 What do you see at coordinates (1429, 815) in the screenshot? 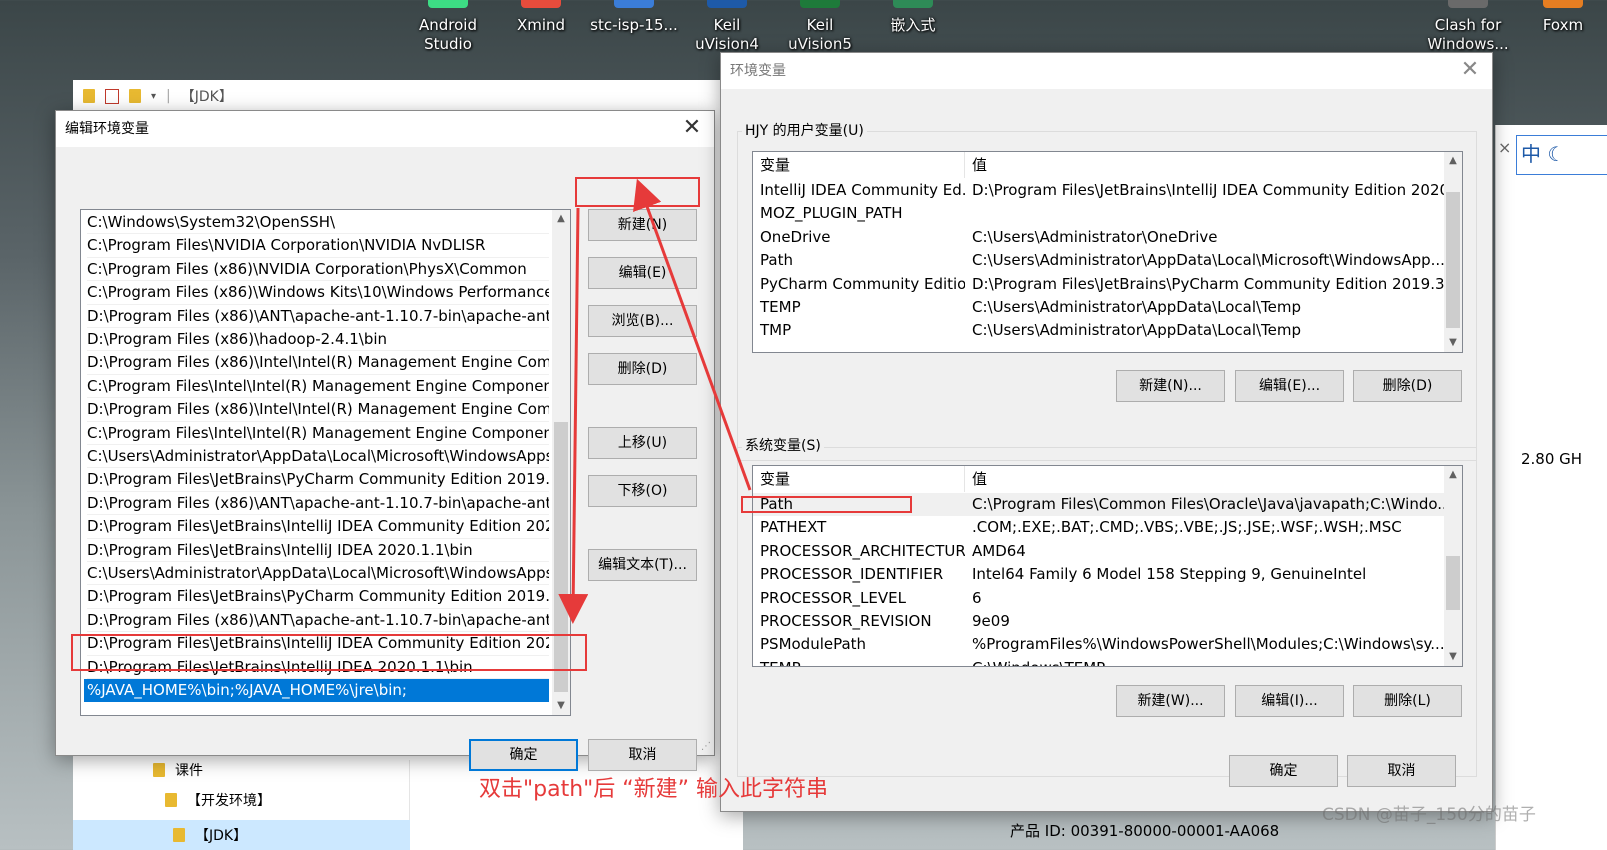
I see `watermark: CSDN @苗子_150分的苗子` at bounding box center [1429, 815].